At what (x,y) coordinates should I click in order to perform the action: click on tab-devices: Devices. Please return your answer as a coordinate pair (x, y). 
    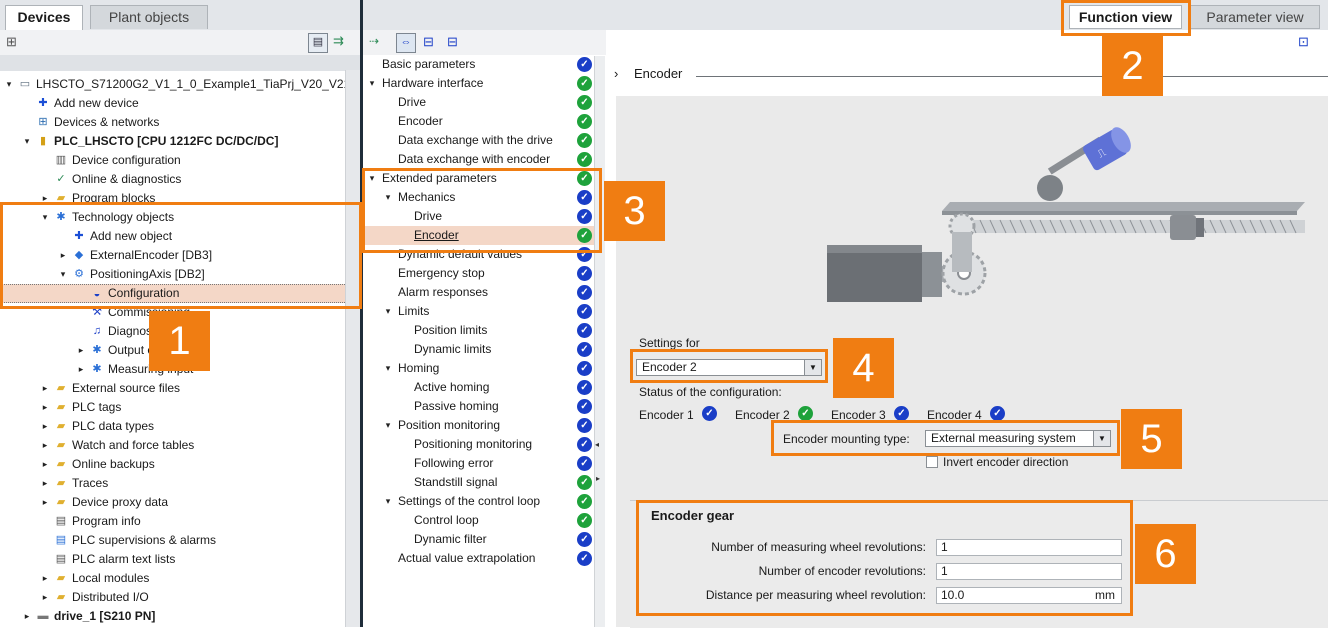
    Looking at the image, I should click on (44, 18).